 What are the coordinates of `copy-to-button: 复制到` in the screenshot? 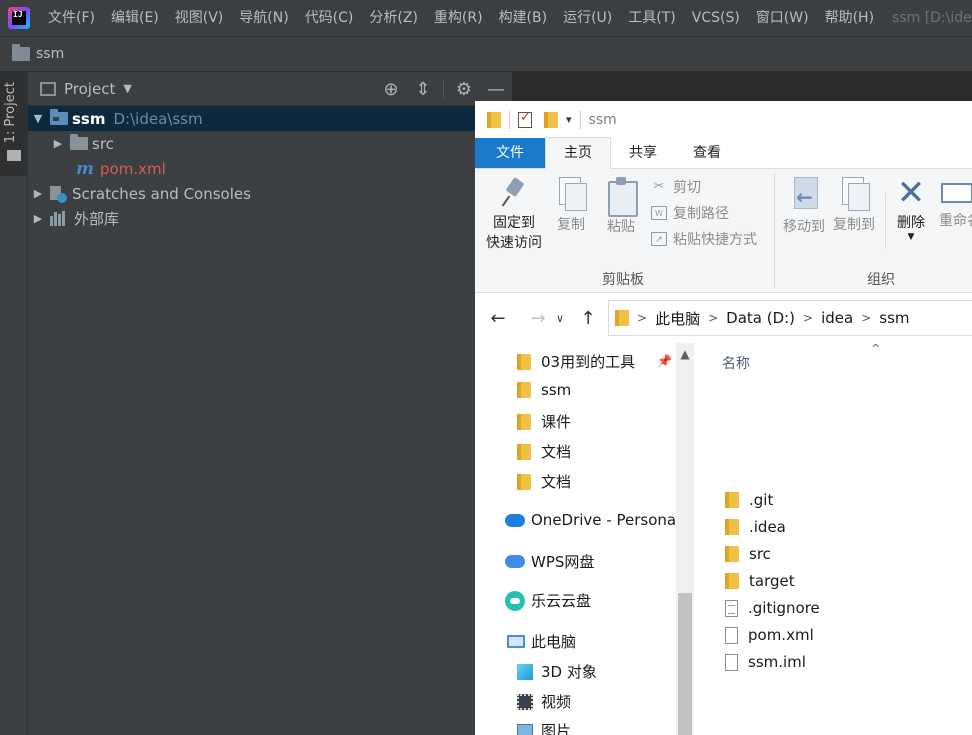 It's located at (854, 206).